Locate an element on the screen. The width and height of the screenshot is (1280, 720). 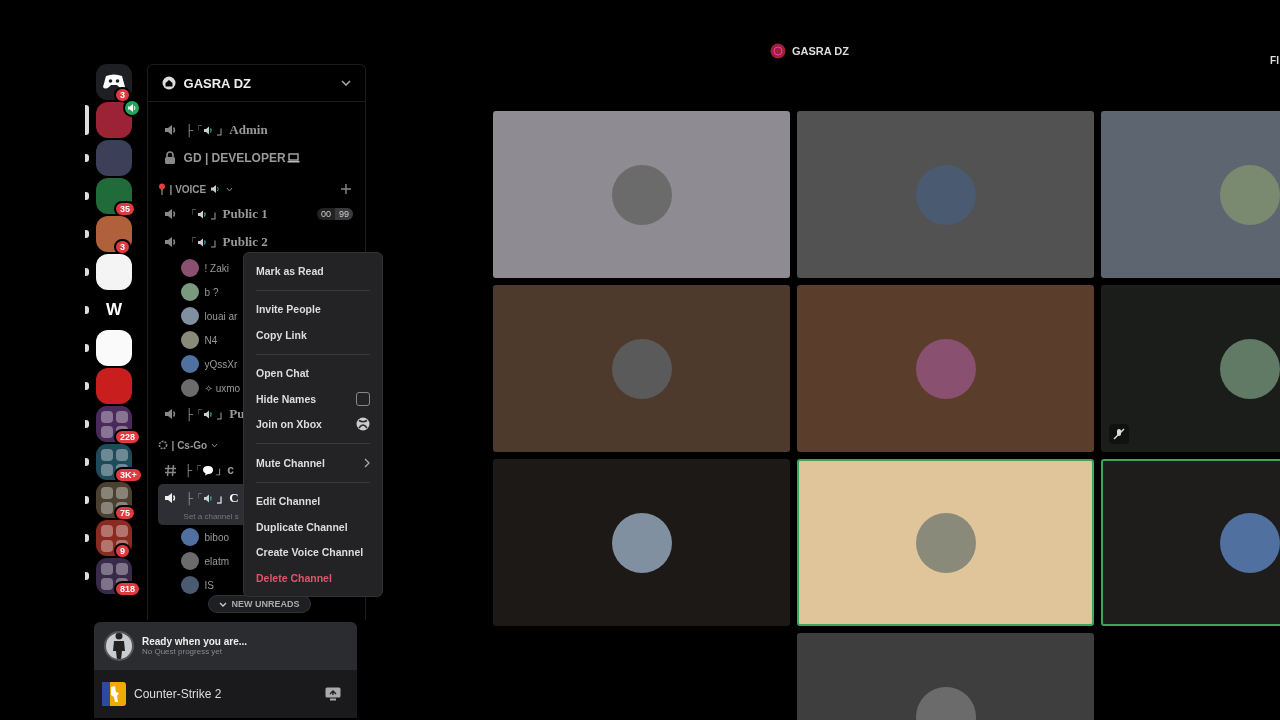
quest-subtitle: No Quest progress yet is located at coordinates (183, 651).